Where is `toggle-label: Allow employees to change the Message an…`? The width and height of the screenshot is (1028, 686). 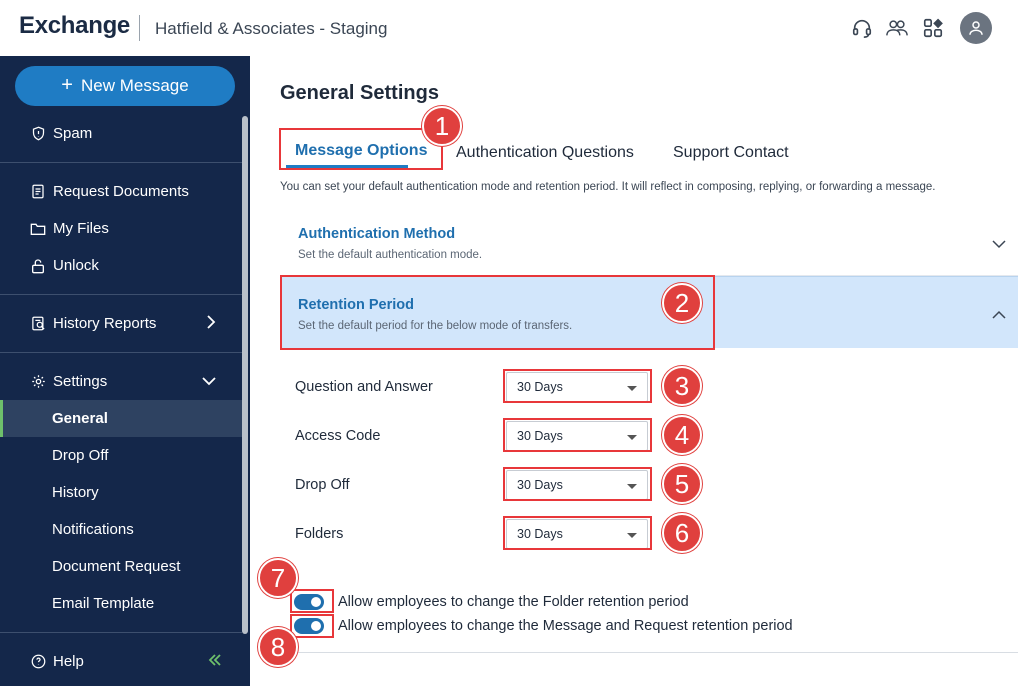
toggle-label: Allow employees to change the Message an… is located at coordinates (565, 626).